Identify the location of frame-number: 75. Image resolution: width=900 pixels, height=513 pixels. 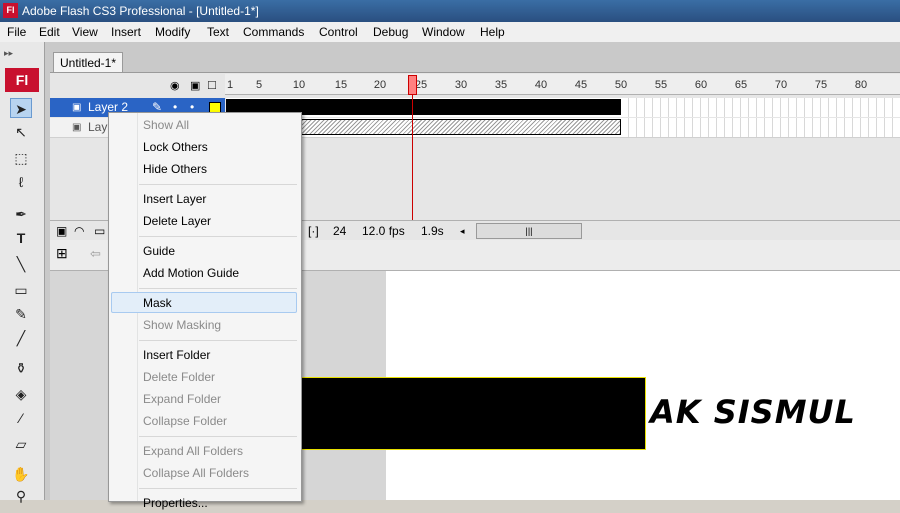
(821, 85).